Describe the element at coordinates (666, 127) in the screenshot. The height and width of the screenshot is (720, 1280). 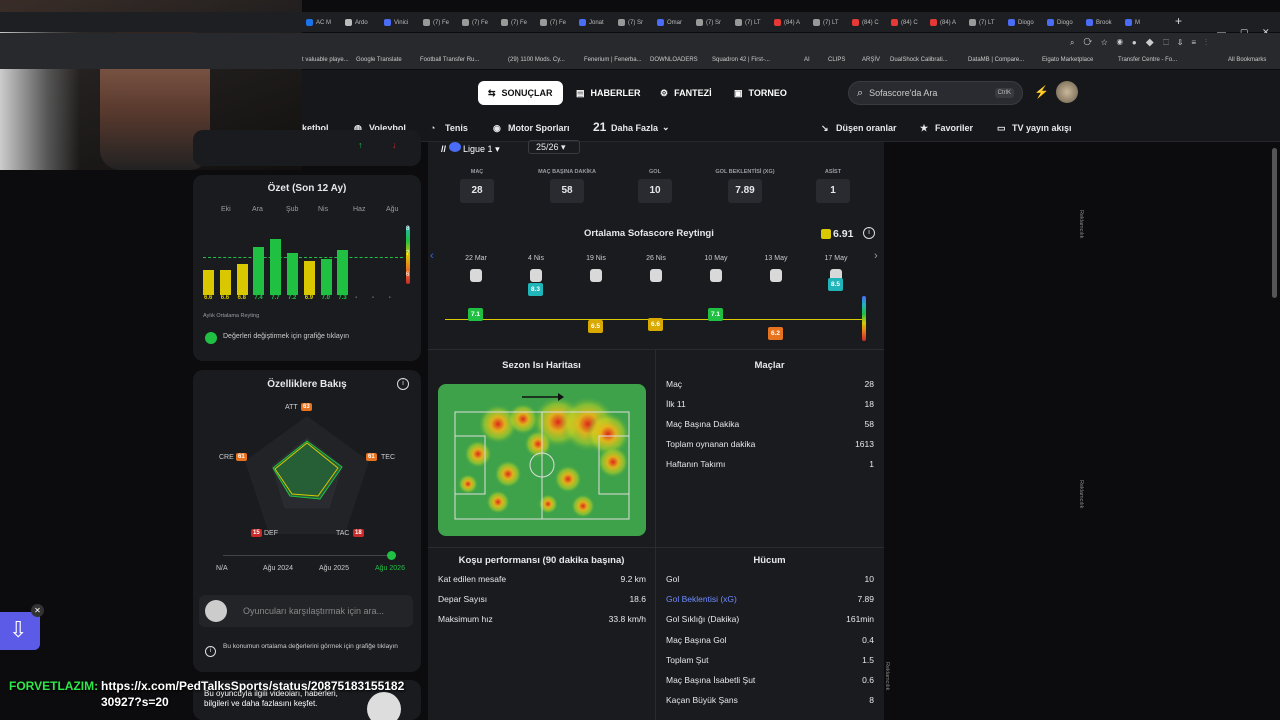
I see `chevron-down-icon: ⌄` at that location.